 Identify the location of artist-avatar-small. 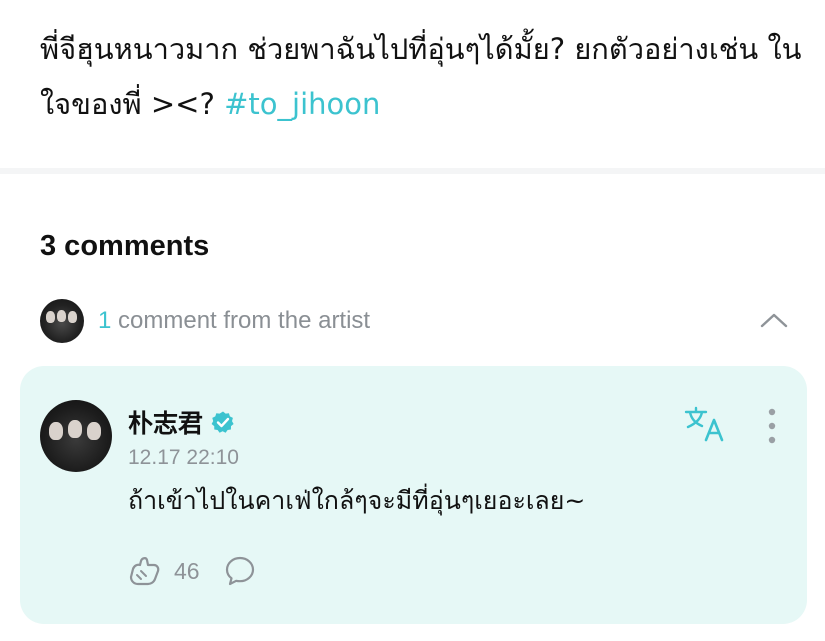
(62, 321).